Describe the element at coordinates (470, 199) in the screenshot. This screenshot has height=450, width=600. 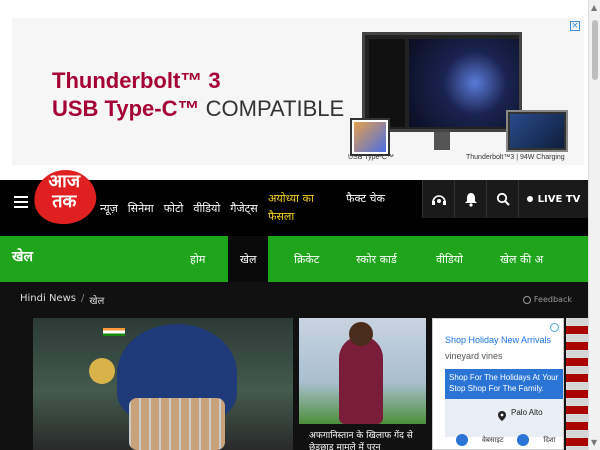
I see `bell-icon` at that location.